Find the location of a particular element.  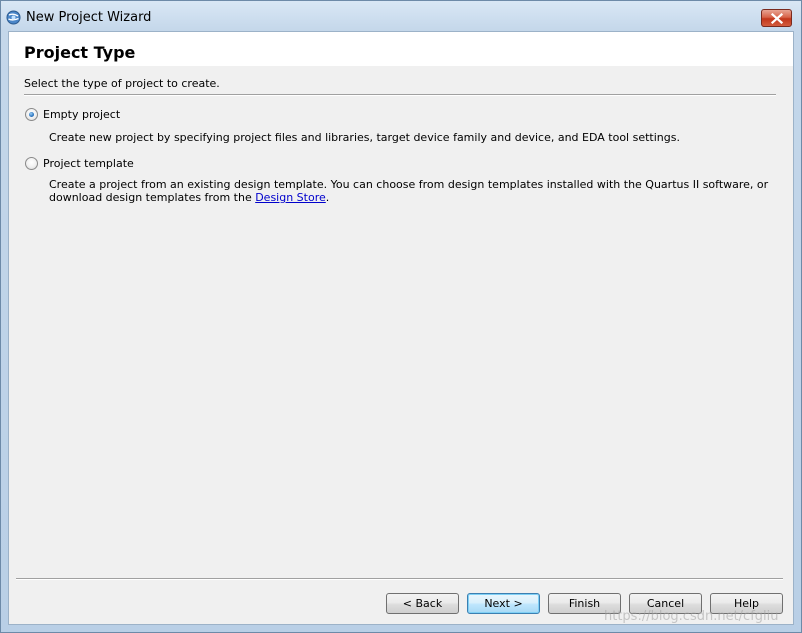

close-icon is located at coordinates (777, 18).